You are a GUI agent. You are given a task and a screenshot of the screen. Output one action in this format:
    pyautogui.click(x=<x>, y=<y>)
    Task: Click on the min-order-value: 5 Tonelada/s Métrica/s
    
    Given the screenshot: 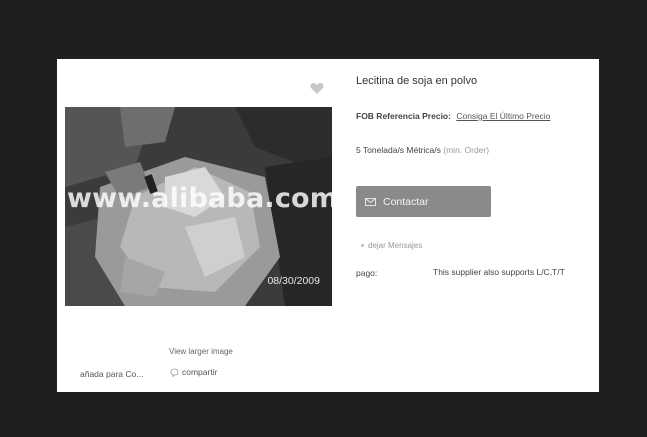 What is the action you would take?
    pyautogui.click(x=398, y=150)
    